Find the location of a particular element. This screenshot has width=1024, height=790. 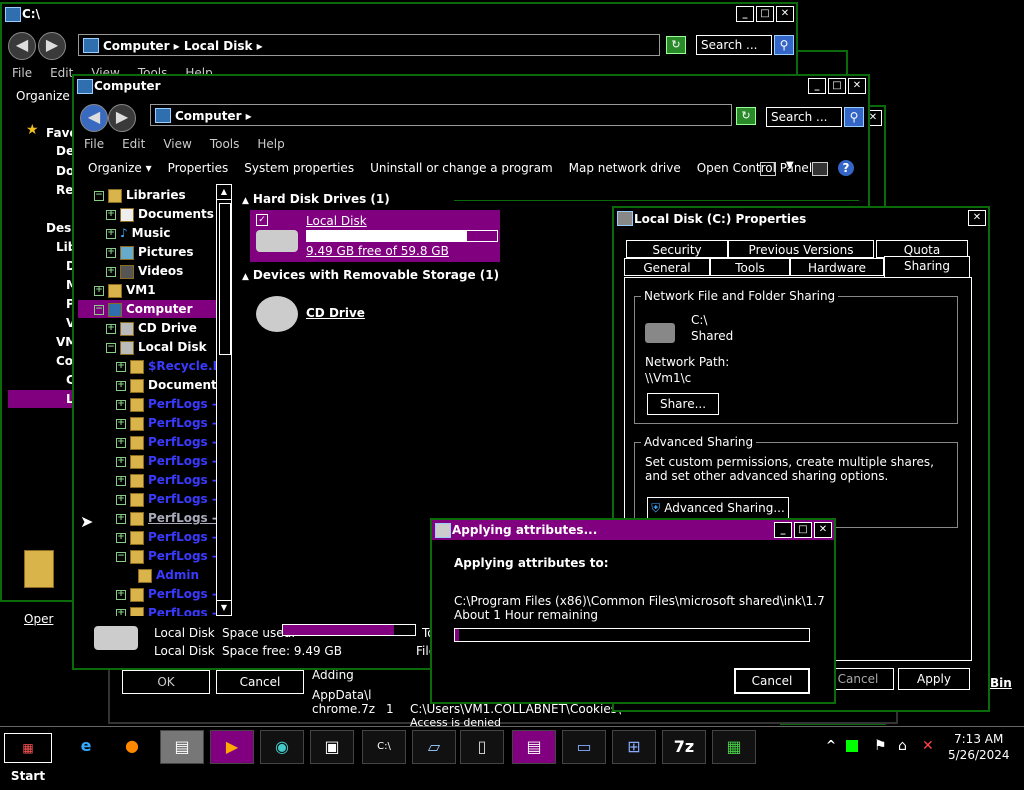

removable-header: ▲ Devices with Removable Storage (1) is located at coordinates (370, 275).